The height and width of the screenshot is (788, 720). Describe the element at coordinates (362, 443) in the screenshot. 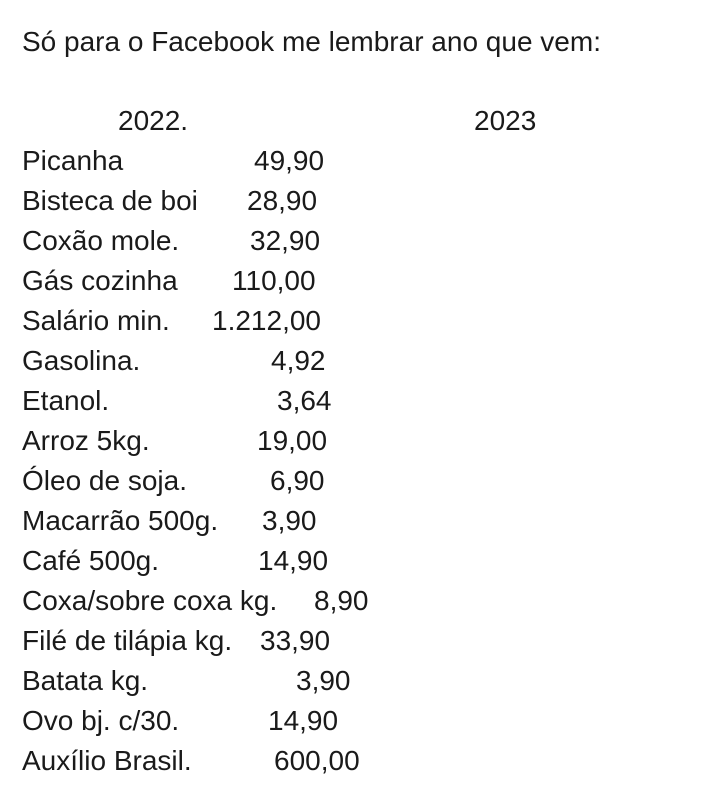

I see `price-row: Arroz 5kg. 19,00` at that location.